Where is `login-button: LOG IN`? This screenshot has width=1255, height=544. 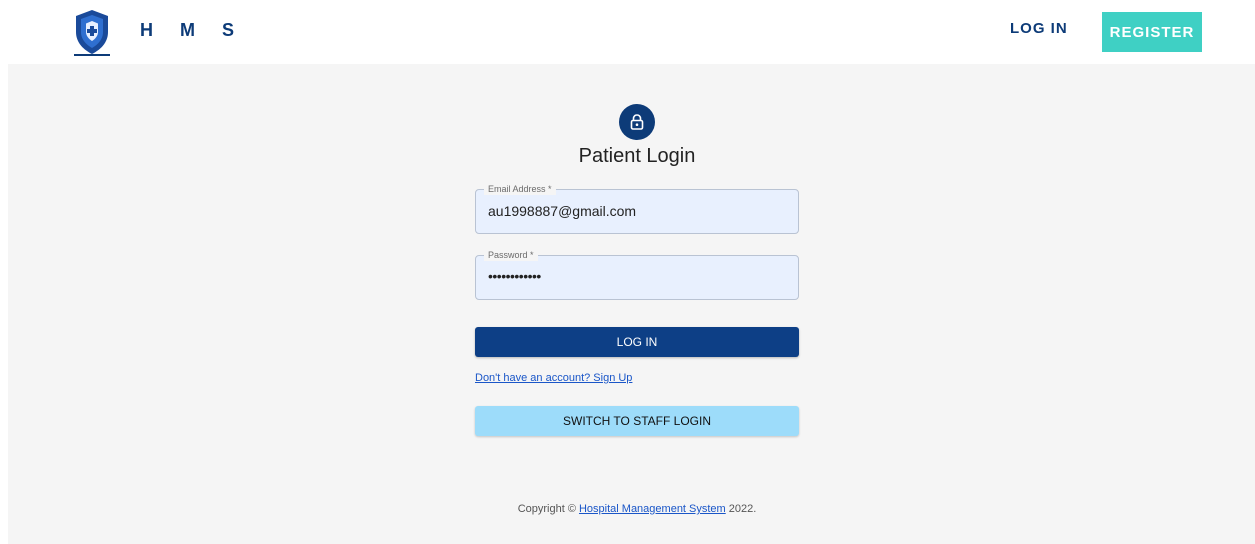 login-button: LOG IN is located at coordinates (637, 342).